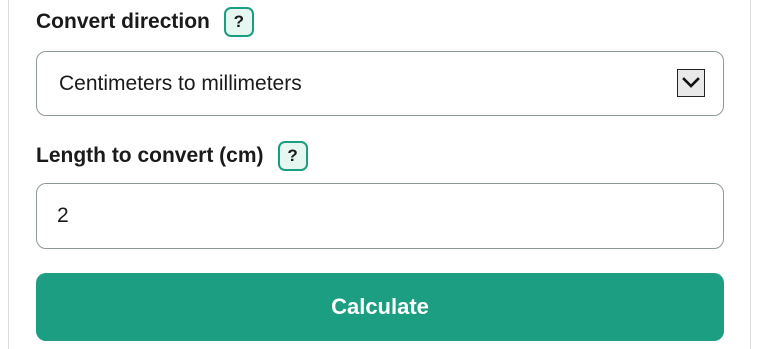 Image resolution: width=760 pixels, height=349 pixels. I want to click on chevron-down-icon, so click(691, 83).